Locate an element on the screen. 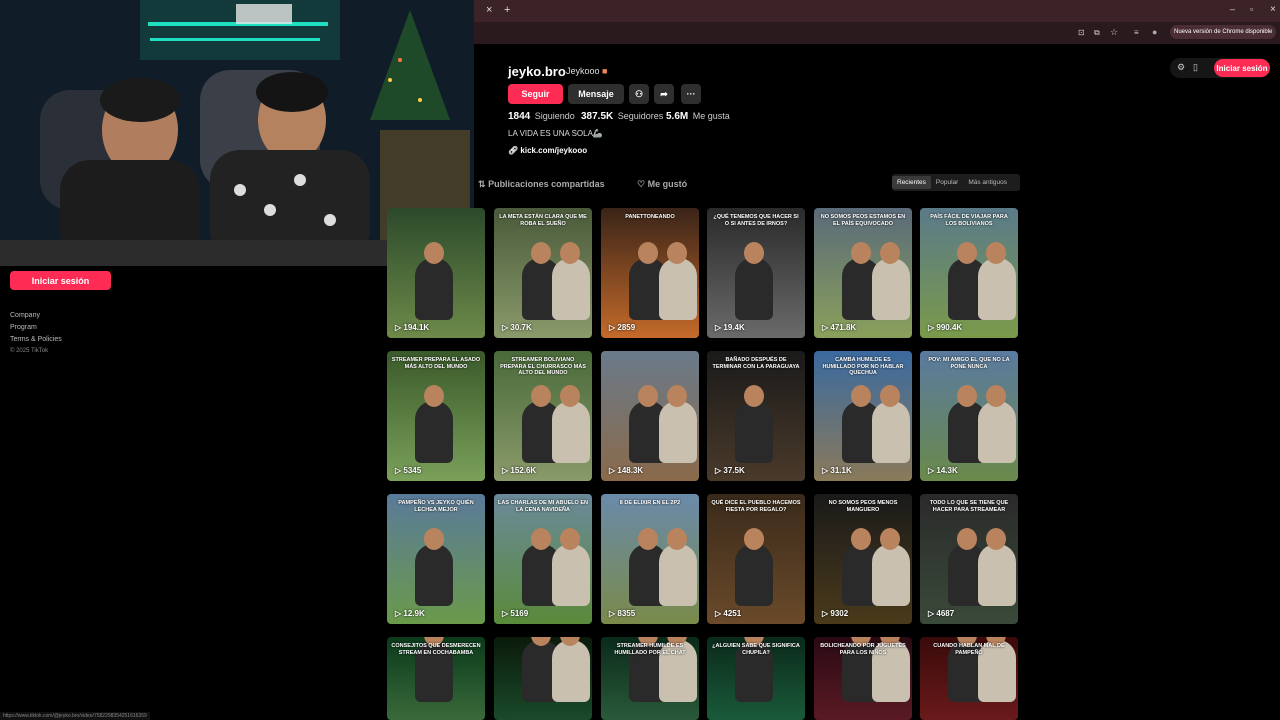 Image resolution: width=1280 pixels, height=720 pixels. footer-link-program: Program is located at coordinates (36, 327).